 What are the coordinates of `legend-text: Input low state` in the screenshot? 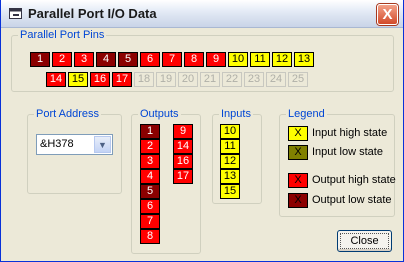 It's located at (347, 152).